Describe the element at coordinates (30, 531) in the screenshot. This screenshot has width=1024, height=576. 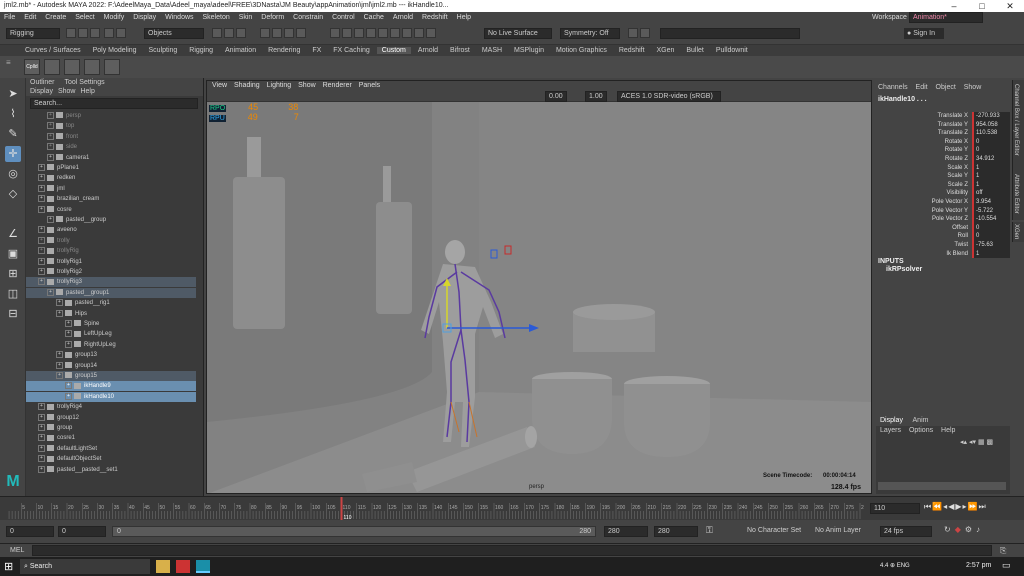
I see `scene-start-field: 0` at that location.